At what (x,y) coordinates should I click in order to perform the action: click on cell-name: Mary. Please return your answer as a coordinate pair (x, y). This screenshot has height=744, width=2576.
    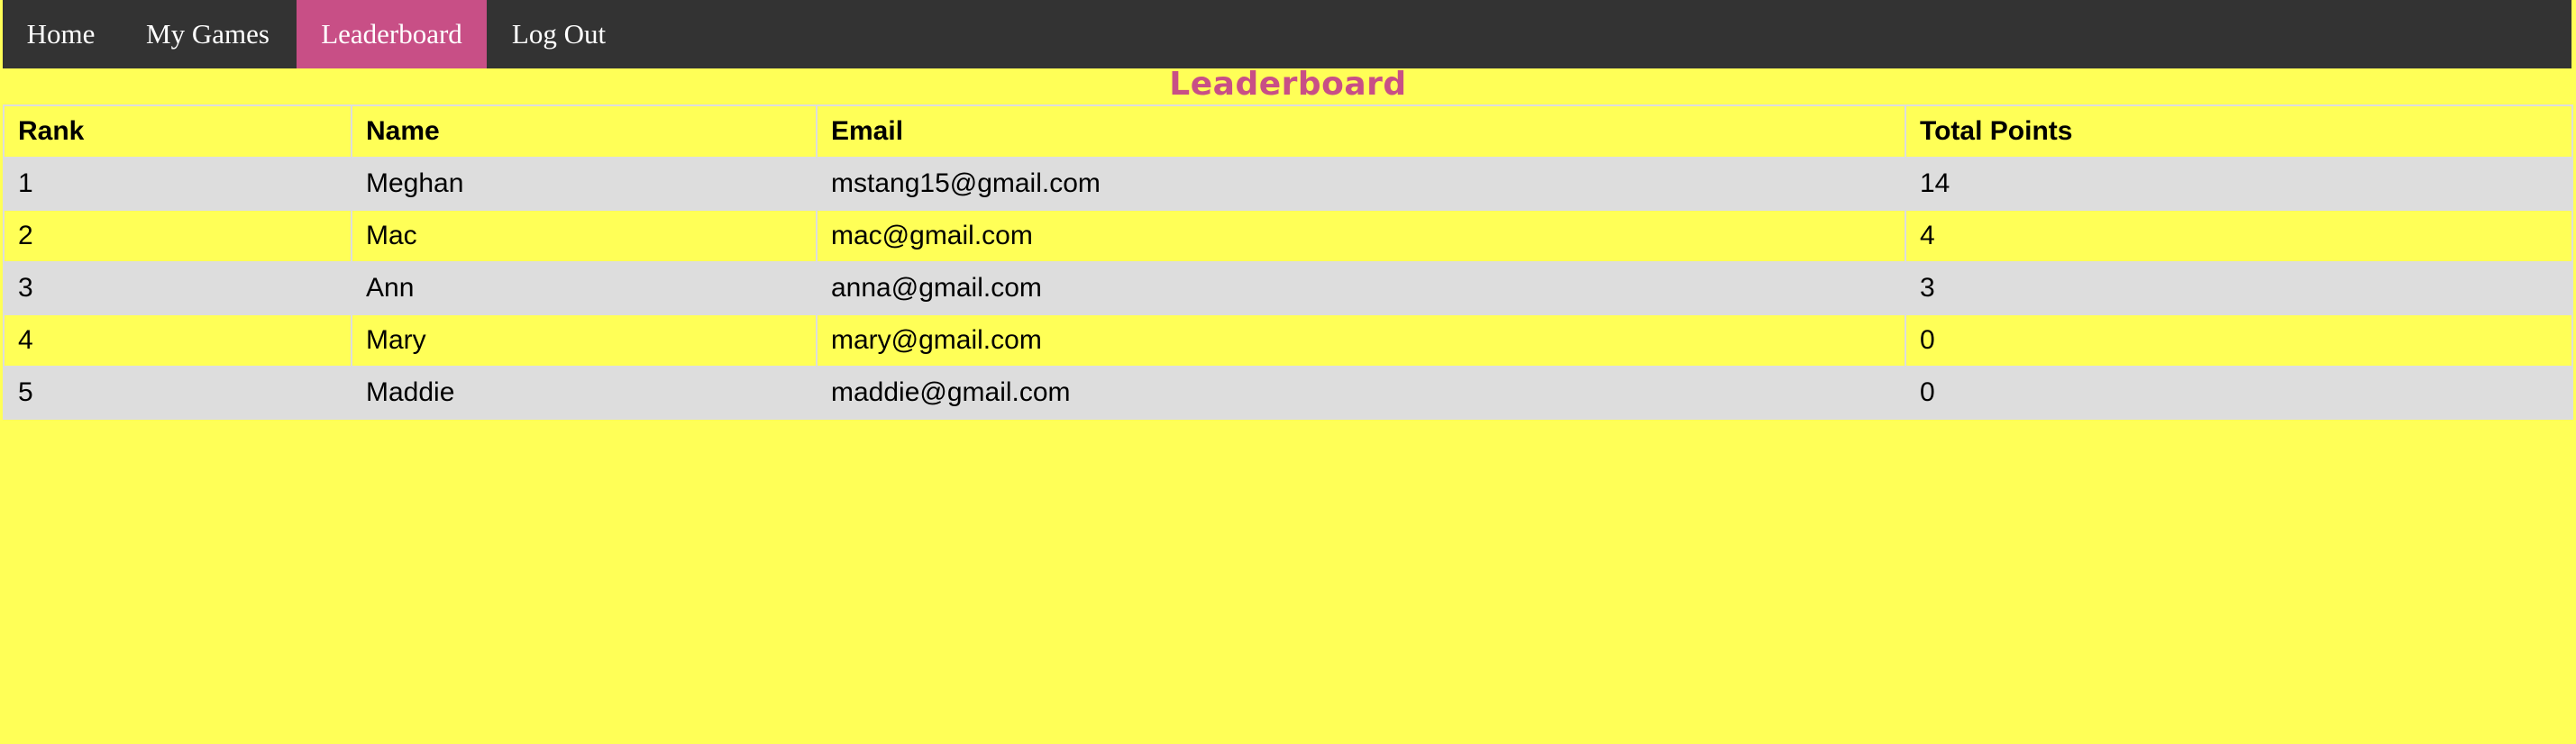
    Looking at the image, I should click on (584, 340).